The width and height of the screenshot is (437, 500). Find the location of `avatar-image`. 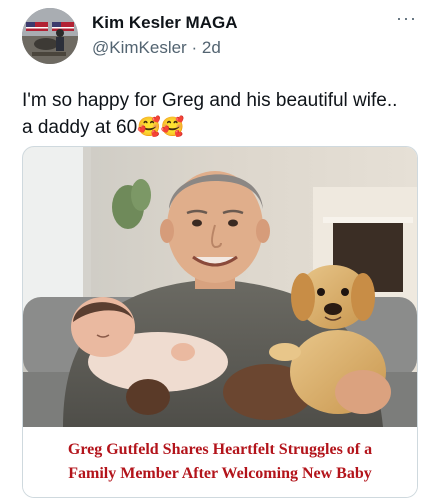

avatar-image is located at coordinates (50, 36).